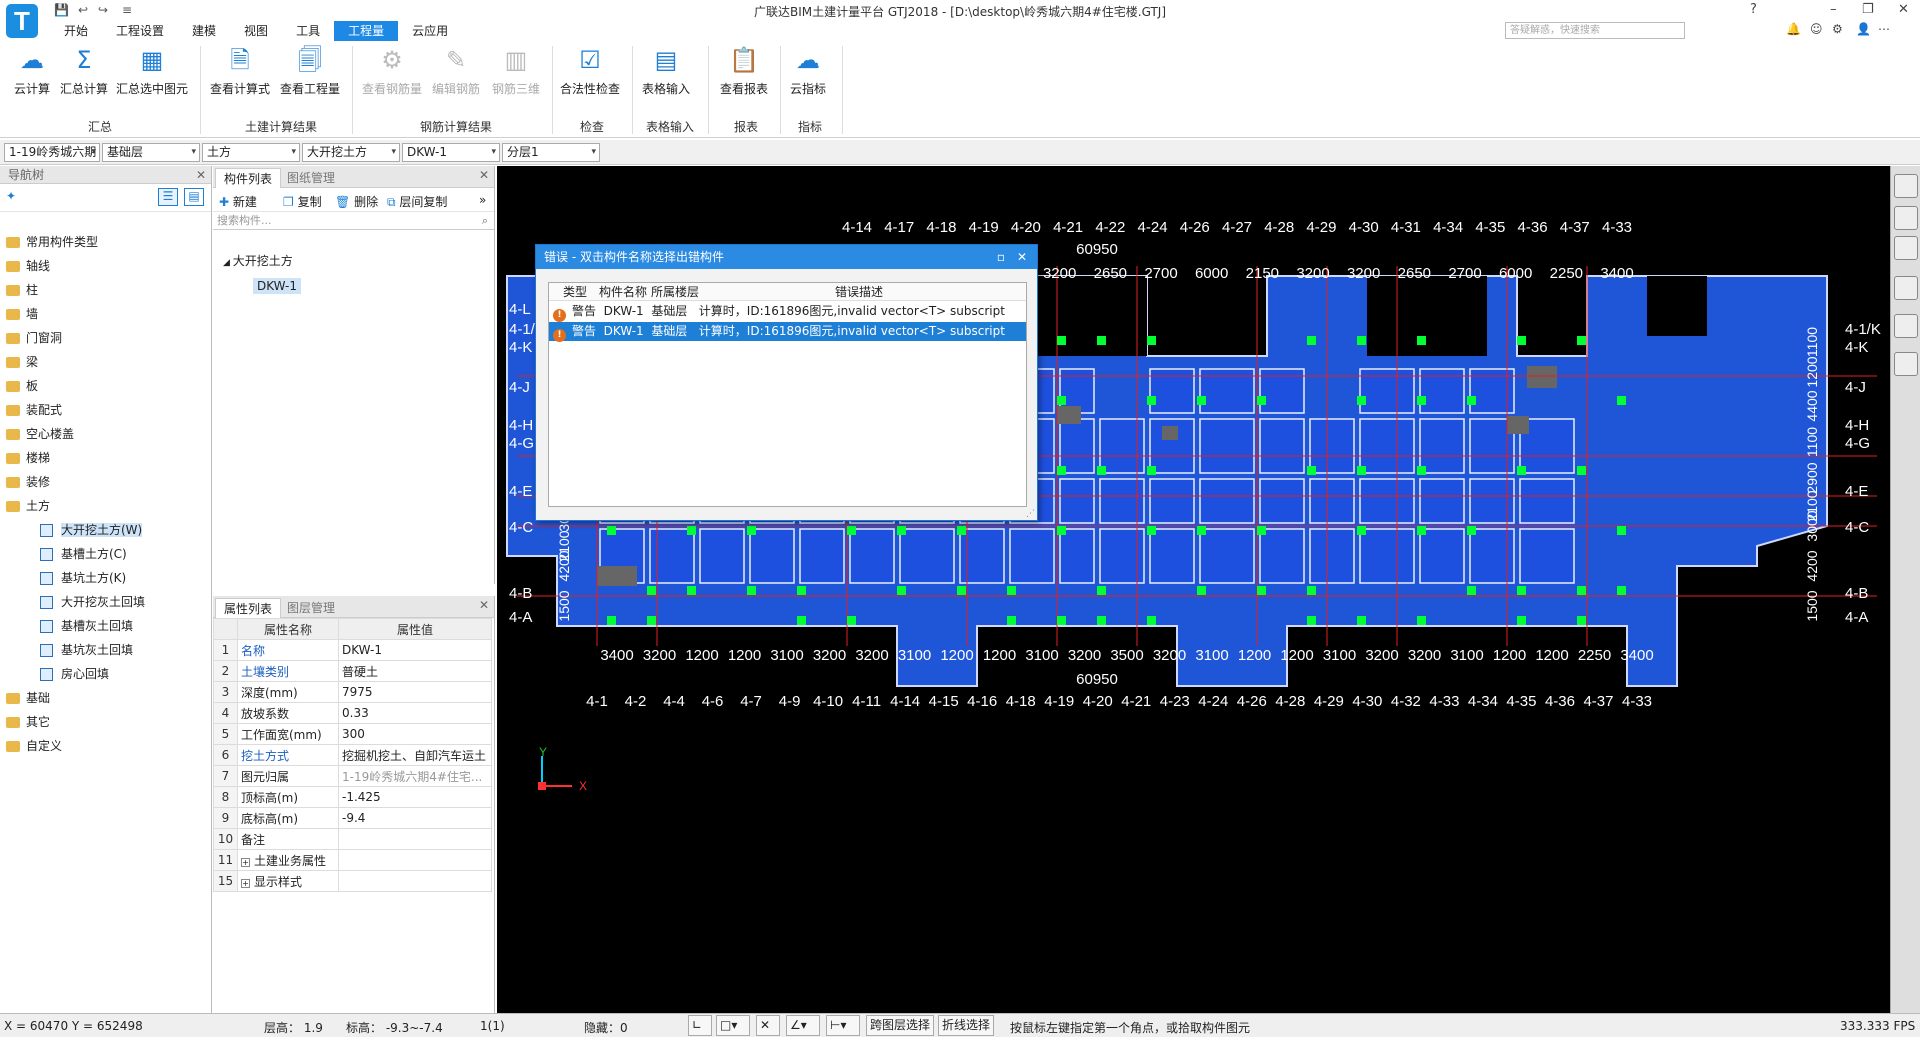 The image size is (1920, 1037). Describe the element at coordinates (105, 602) in the screenshot. I see `nav-subitem-excavation-backfill: 大开挖灰土回填` at that location.